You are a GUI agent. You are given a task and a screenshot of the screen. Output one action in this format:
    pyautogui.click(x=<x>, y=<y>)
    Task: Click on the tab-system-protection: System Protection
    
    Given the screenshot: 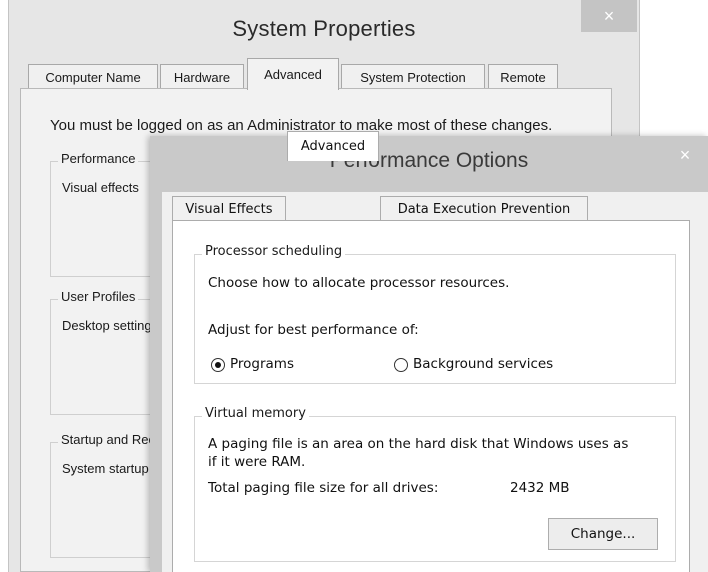 What is the action you would take?
    pyautogui.click(x=413, y=77)
    